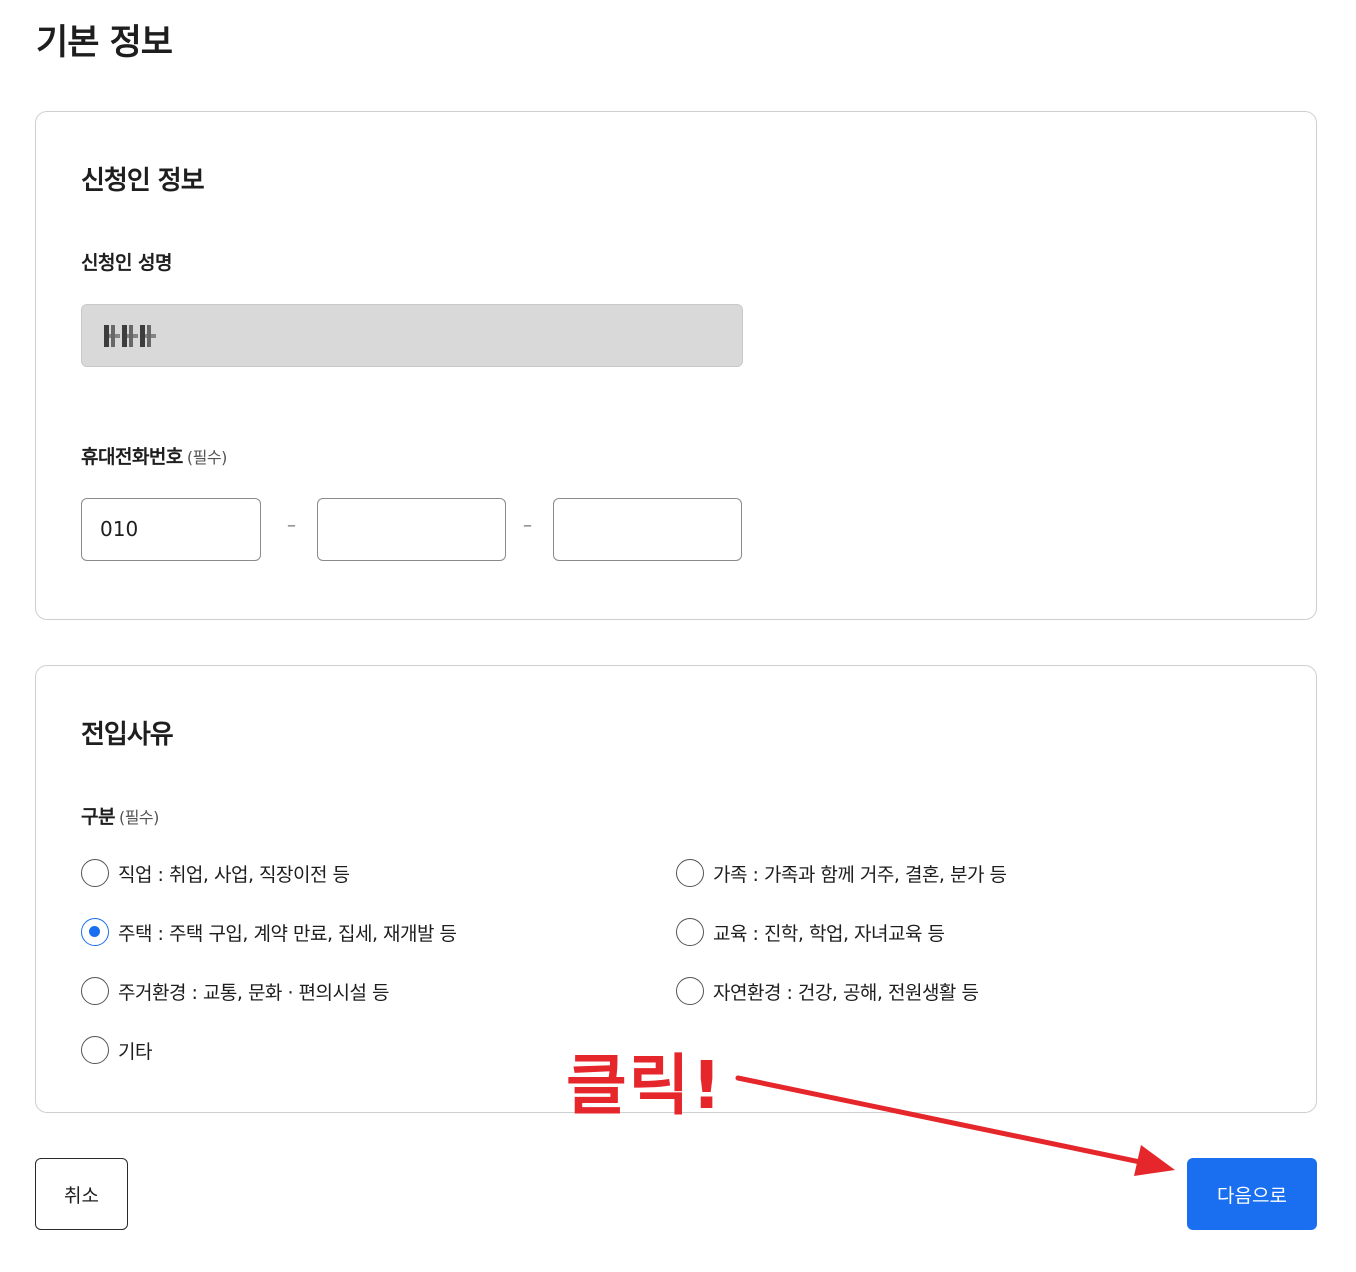 This screenshot has width=1356, height=1272. I want to click on phone-label: 휴대전화번호 (필수), so click(154, 455).